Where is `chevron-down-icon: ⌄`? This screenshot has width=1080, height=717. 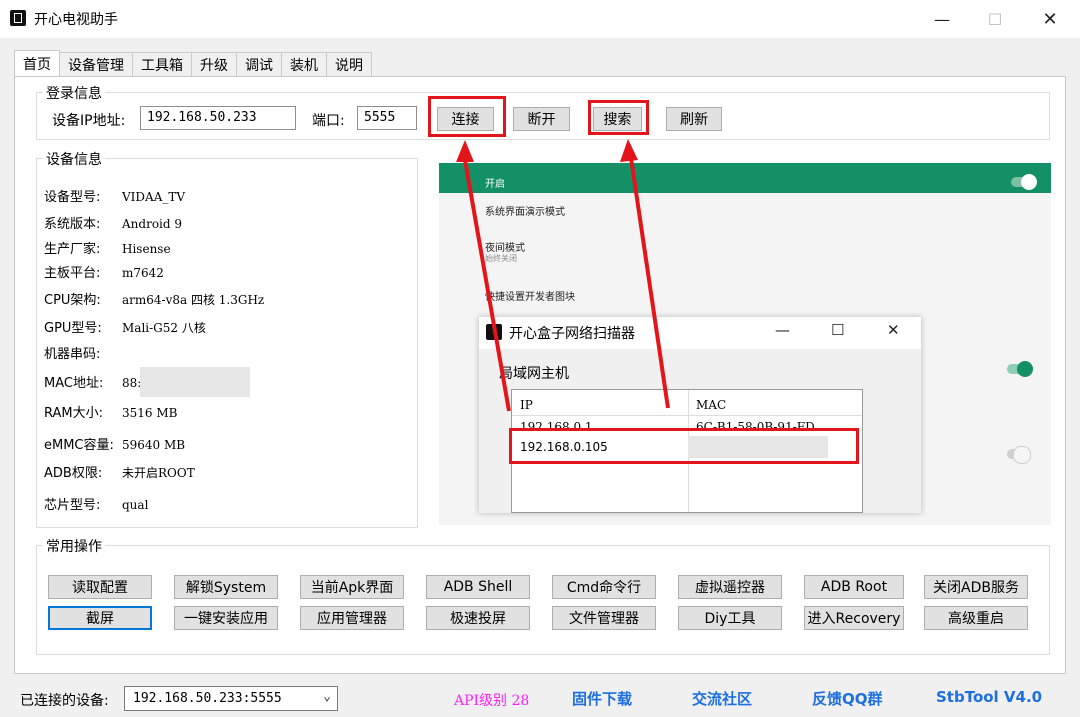
chevron-down-icon: ⌄ is located at coordinates (327, 696).